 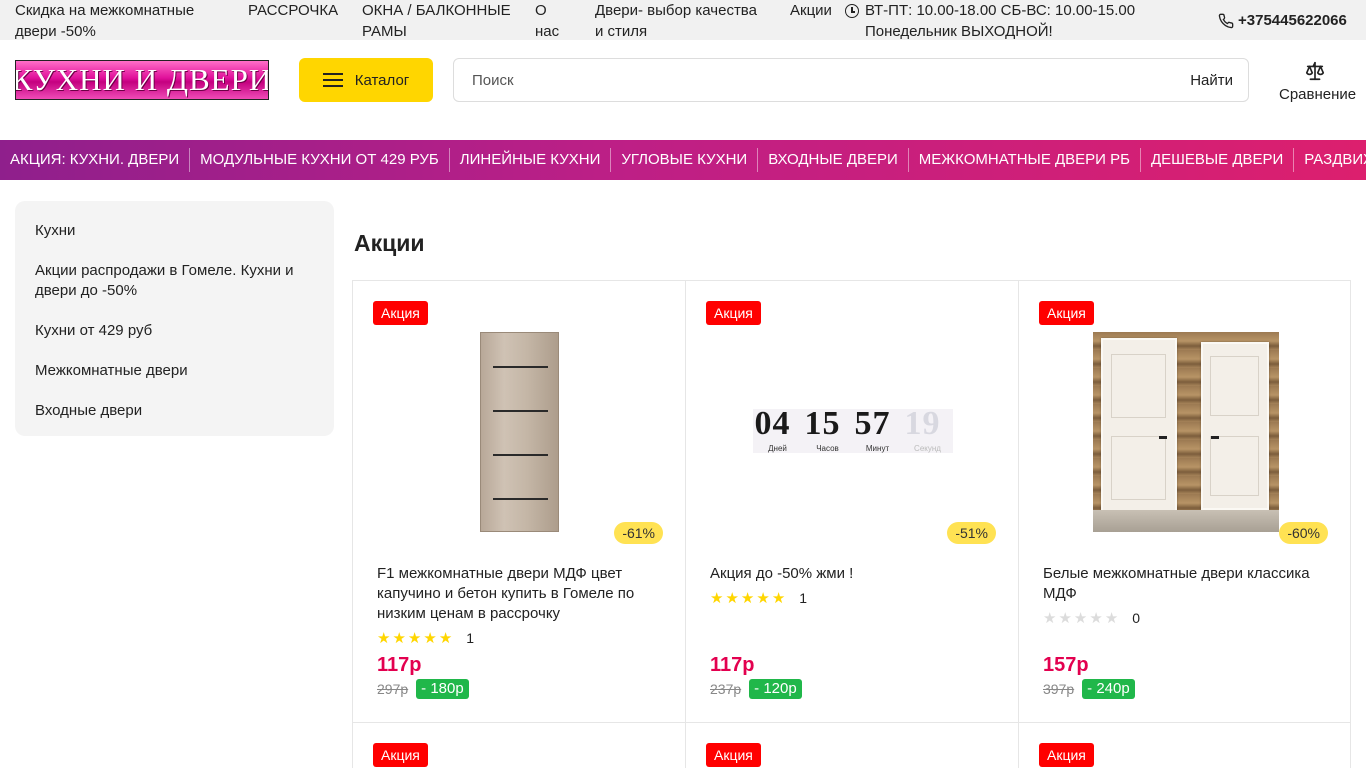 I want to click on top-link-door-sale: Скидка на межкомнатные двери -50%, so click(x=104, y=21).